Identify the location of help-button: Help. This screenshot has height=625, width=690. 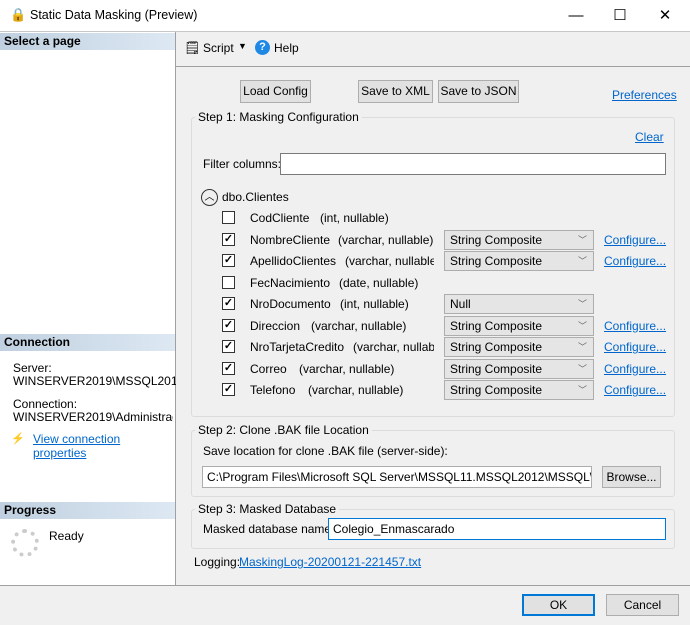
(286, 48).